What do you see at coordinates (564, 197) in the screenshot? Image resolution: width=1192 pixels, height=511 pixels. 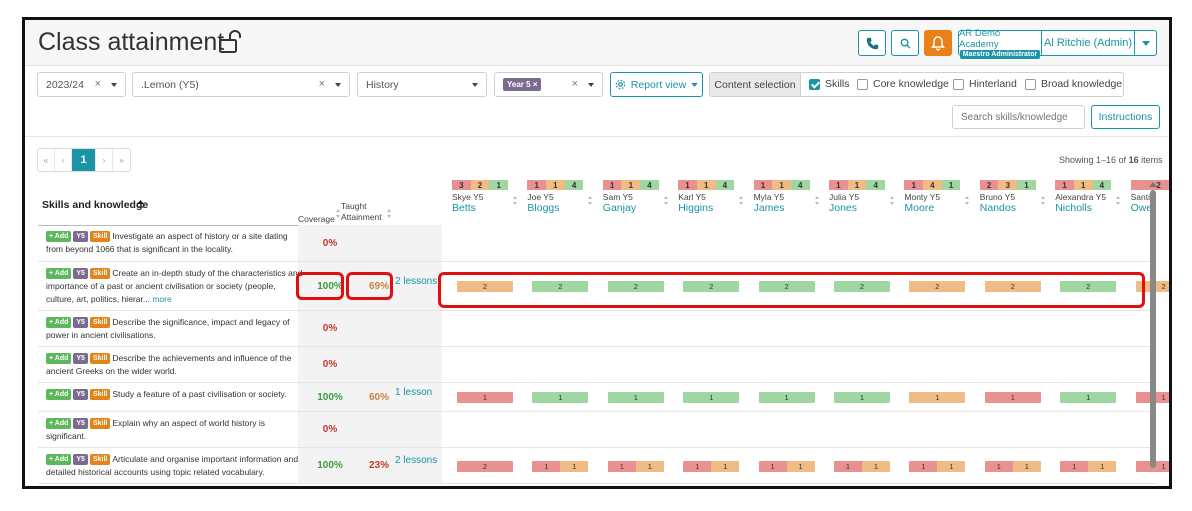 I see `pupil-column-header: 1 1 4 Joe Y5 Bloggs` at bounding box center [564, 197].